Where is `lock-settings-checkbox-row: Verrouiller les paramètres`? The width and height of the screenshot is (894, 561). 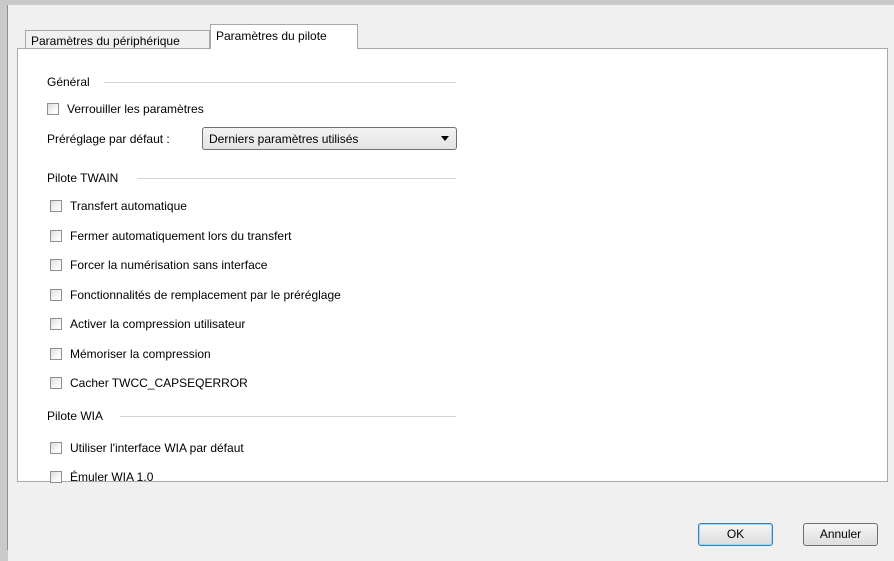 lock-settings-checkbox-row: Verrouiller les paramètres is located at coordinates (125, 109).